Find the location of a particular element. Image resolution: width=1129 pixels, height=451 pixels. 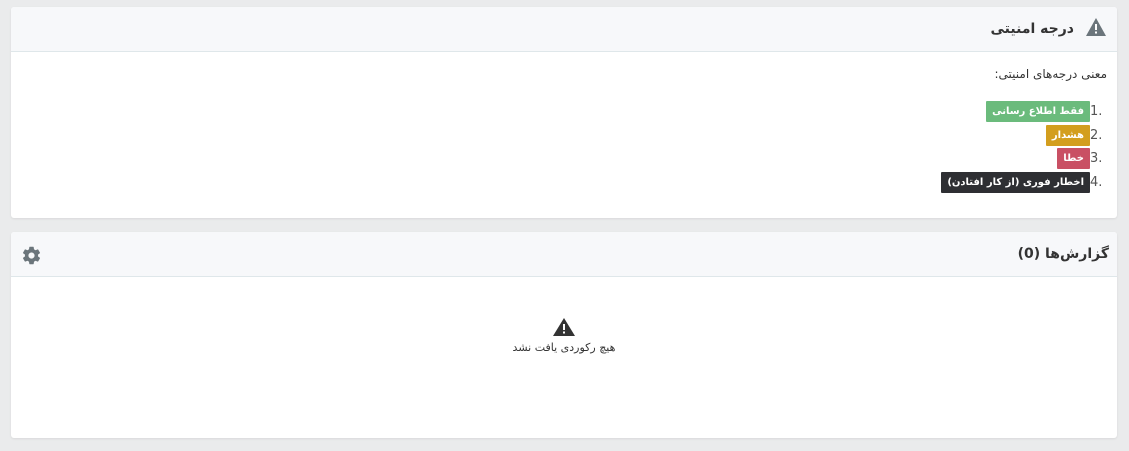

level-badge-info: فقط اطلاع رسانی is located at coordinates (1038, 112).